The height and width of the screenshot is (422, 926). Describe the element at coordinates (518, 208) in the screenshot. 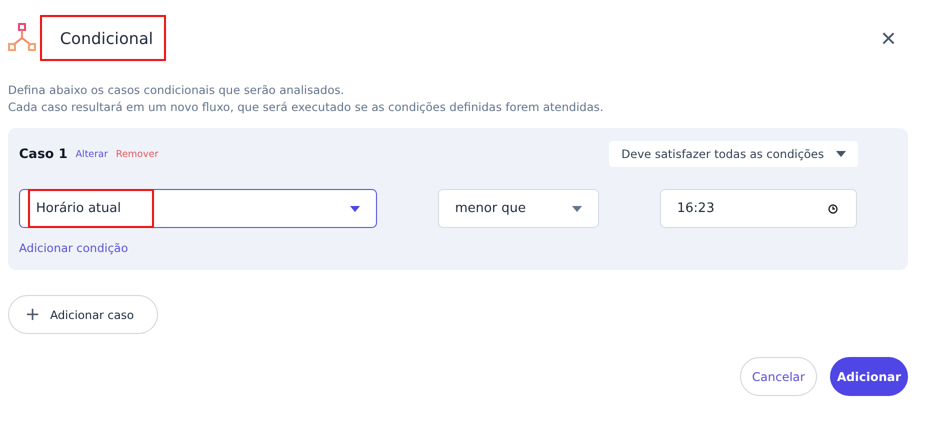

I see `operator-dropdown: menor que` at that location.